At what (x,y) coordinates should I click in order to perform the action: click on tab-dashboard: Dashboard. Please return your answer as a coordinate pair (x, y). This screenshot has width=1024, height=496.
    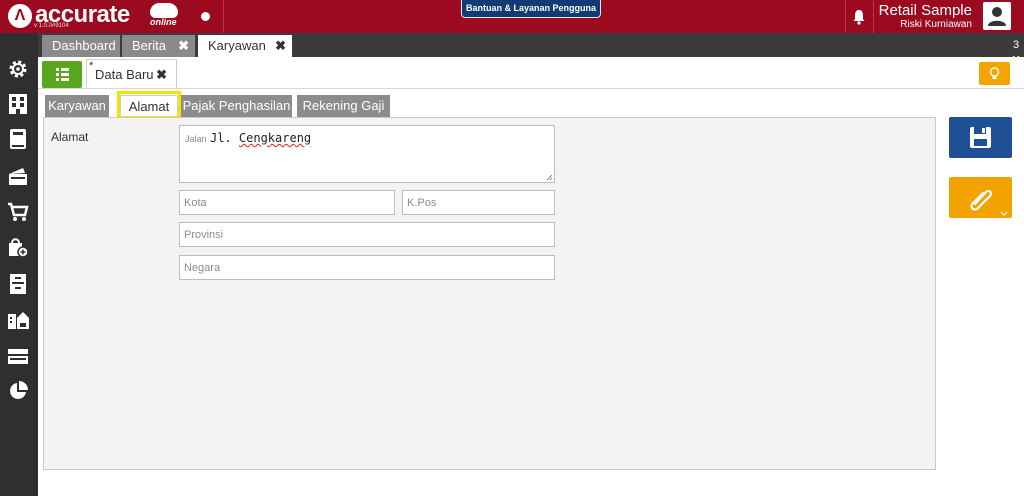
    Looking at the image, I should click on (81, 46).